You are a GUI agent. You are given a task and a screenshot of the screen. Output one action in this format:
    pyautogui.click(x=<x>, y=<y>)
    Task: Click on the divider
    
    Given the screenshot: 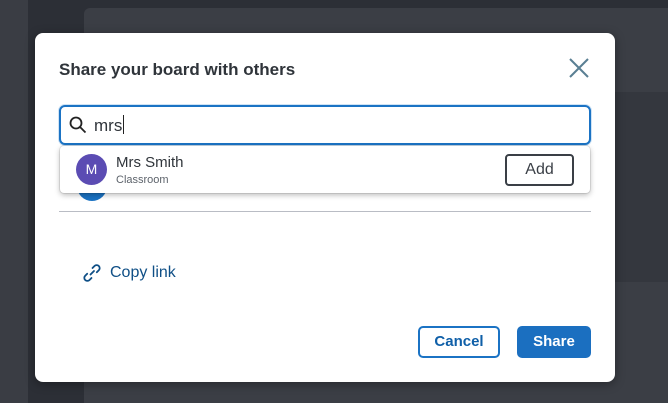 What is the action you would take?
    pyautogui.click(x=325, y=211)
    